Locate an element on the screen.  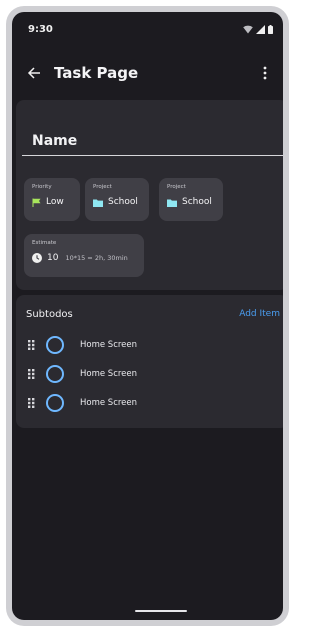
status-bar: 9:30 is located at coordinates (147, 29).